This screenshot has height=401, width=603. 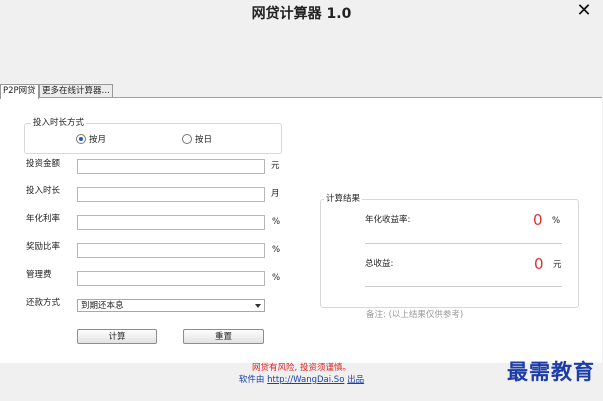 I want to click on bonus-label: 奖励比率, so click(x=43, y=247).